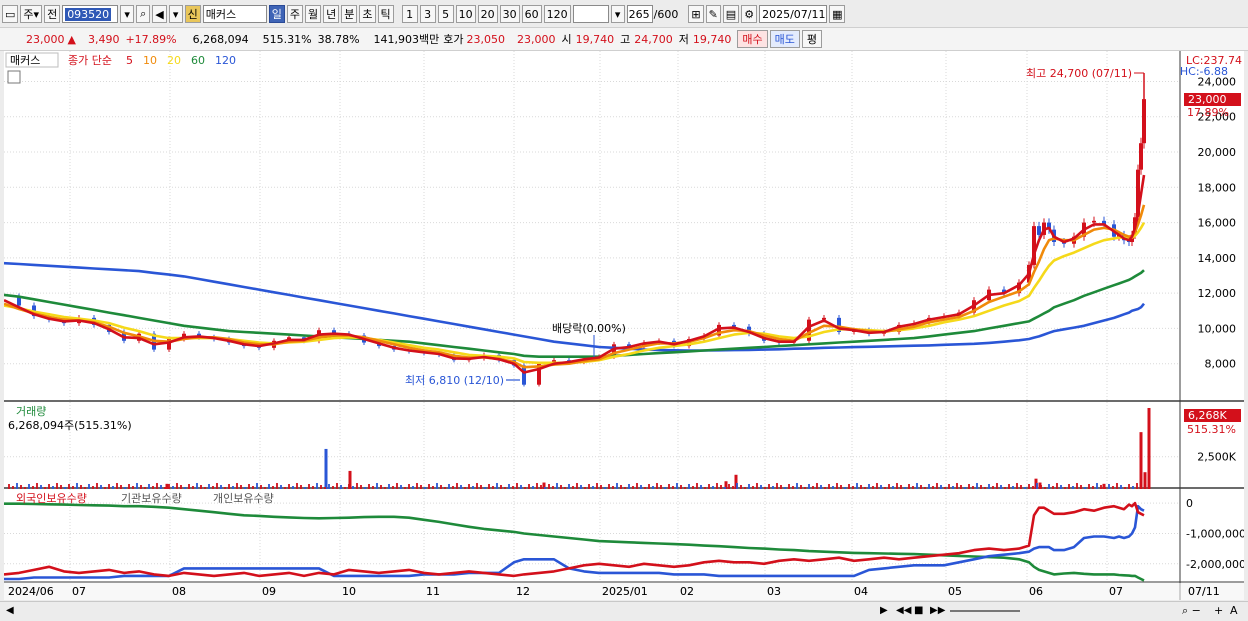 The height and width of the screenshot is (621, 1248). What do you see at coordinates (531, 14) in the screenshot?
I see `interval-60: 60` at bounding box center [531, 14].